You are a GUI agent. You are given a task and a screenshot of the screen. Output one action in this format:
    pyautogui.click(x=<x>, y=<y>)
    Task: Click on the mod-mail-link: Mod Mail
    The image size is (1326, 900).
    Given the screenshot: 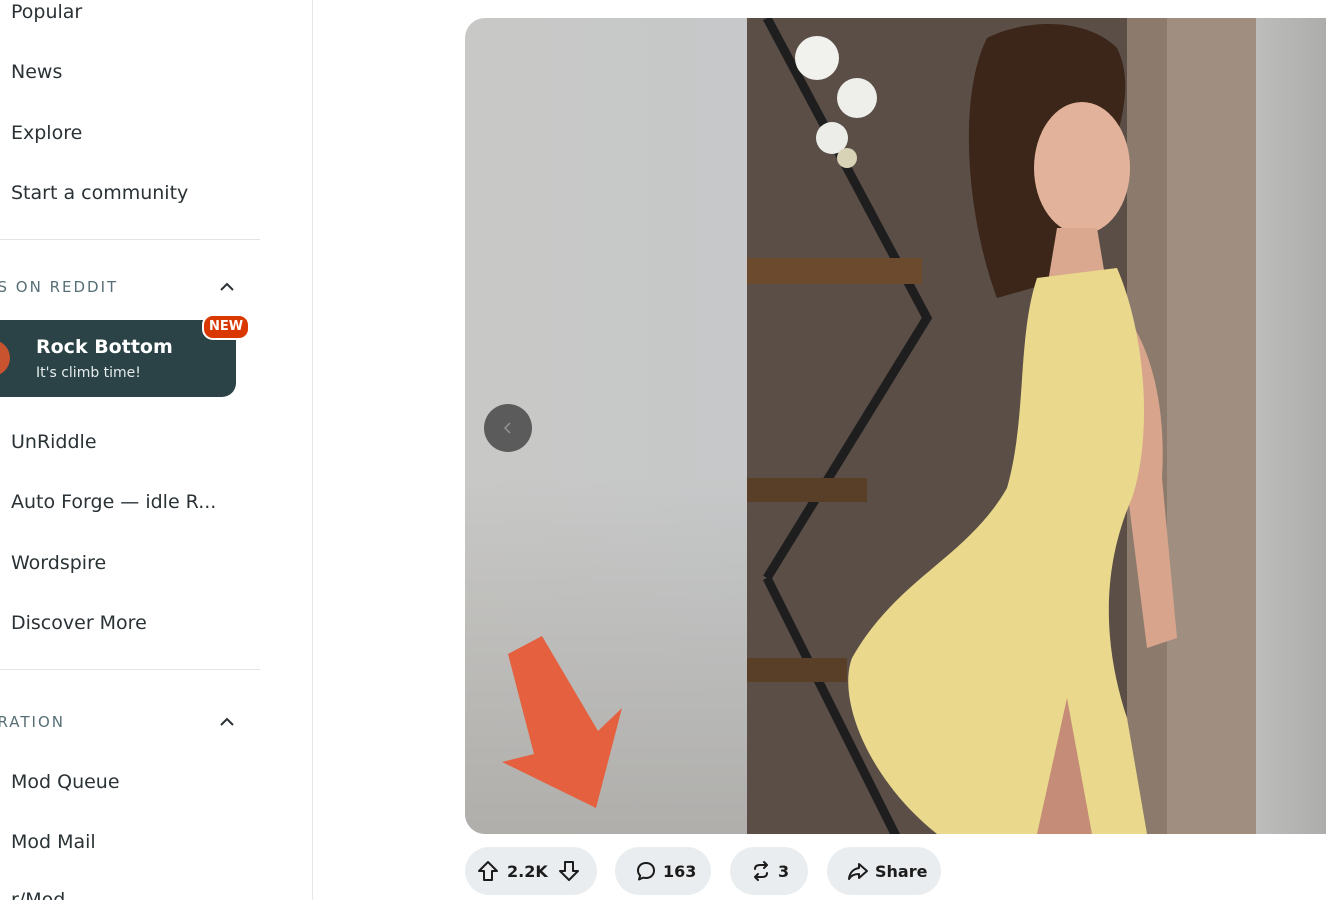 What is the action you would take?
    pyautogui.click(x=53, y=842)
    